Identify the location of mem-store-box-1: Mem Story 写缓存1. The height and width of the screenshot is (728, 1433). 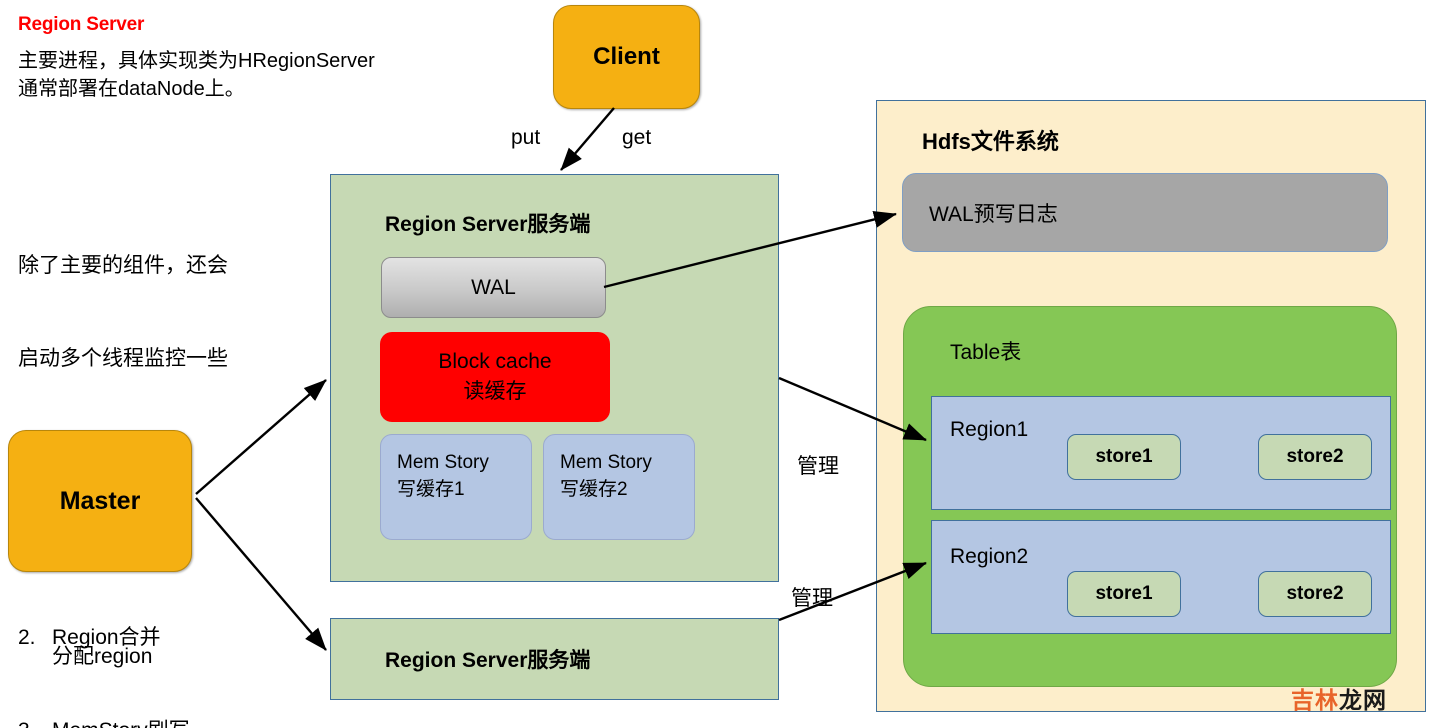
(456, 487).